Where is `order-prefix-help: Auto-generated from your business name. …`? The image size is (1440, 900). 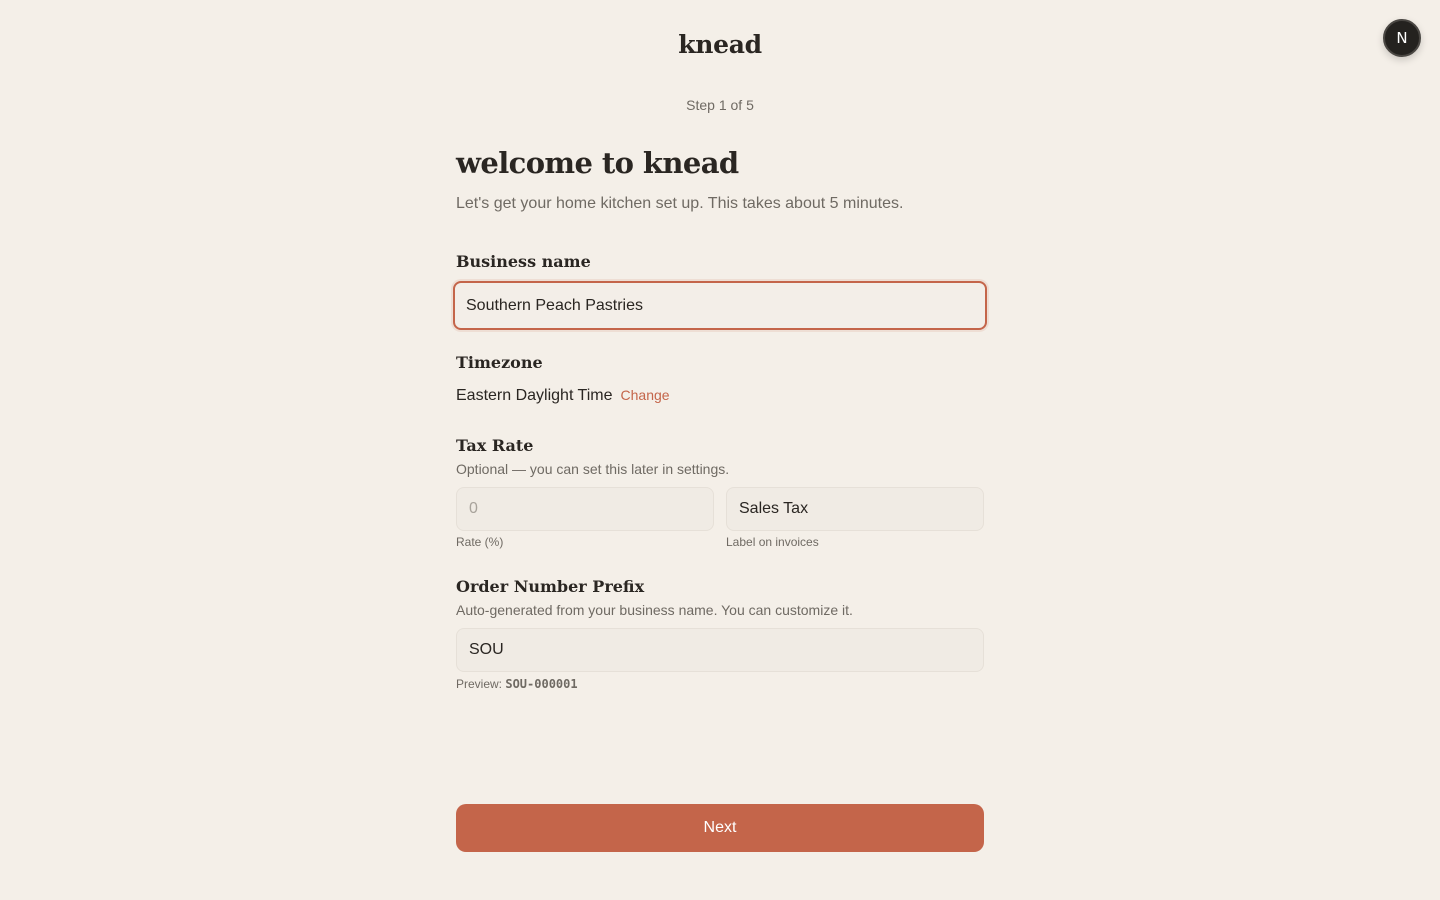
order-prefix-help: Auto-generated from your business name. … is located at coordinates (654, 610).